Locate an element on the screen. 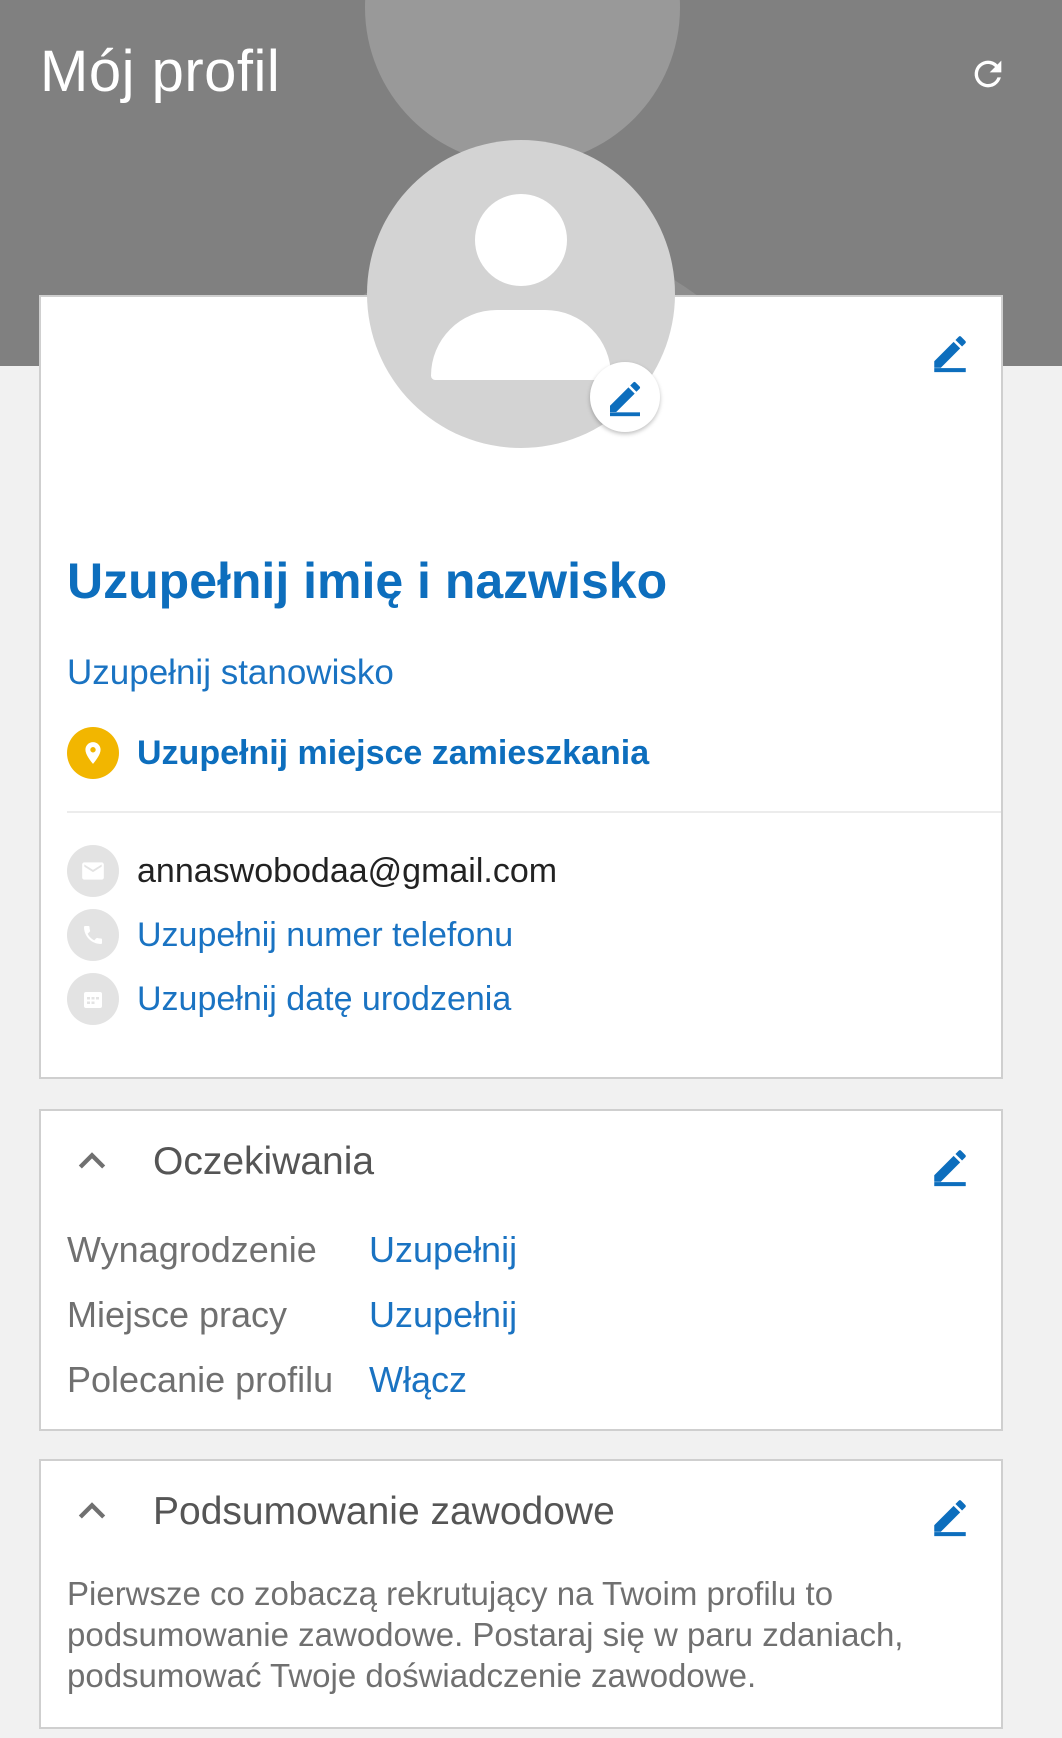 Image resolution: width=1062 pixels, height=1738 pixels. phone-icon is located at coordinates (93, 935).